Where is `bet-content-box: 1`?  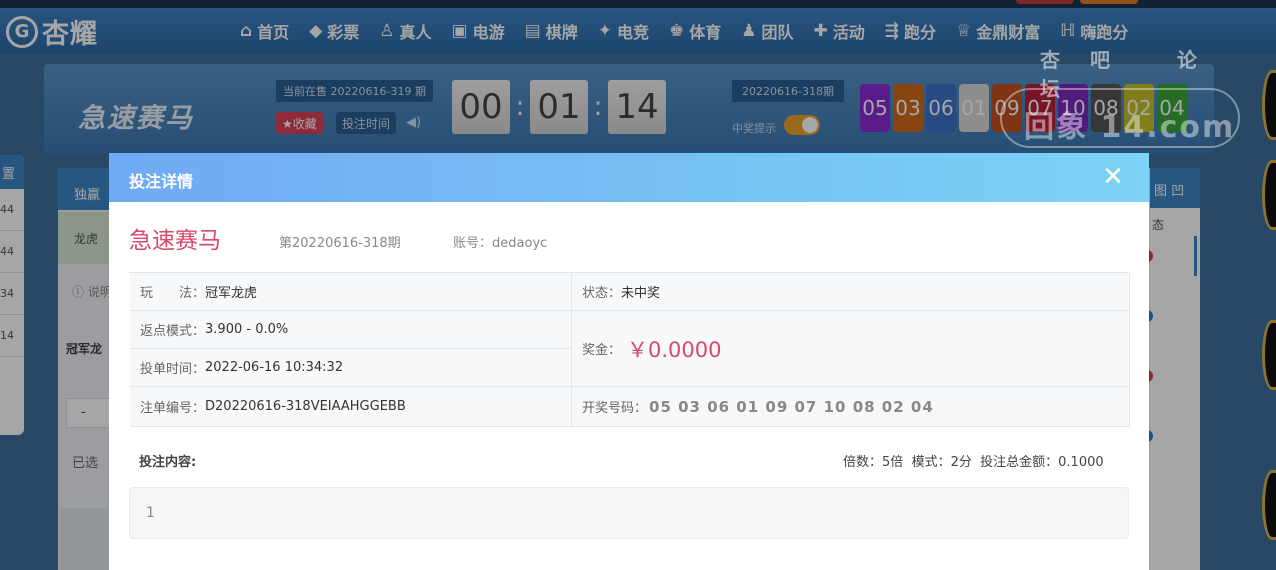 bet-content-box: 1 is located at coordinates (629, 513).